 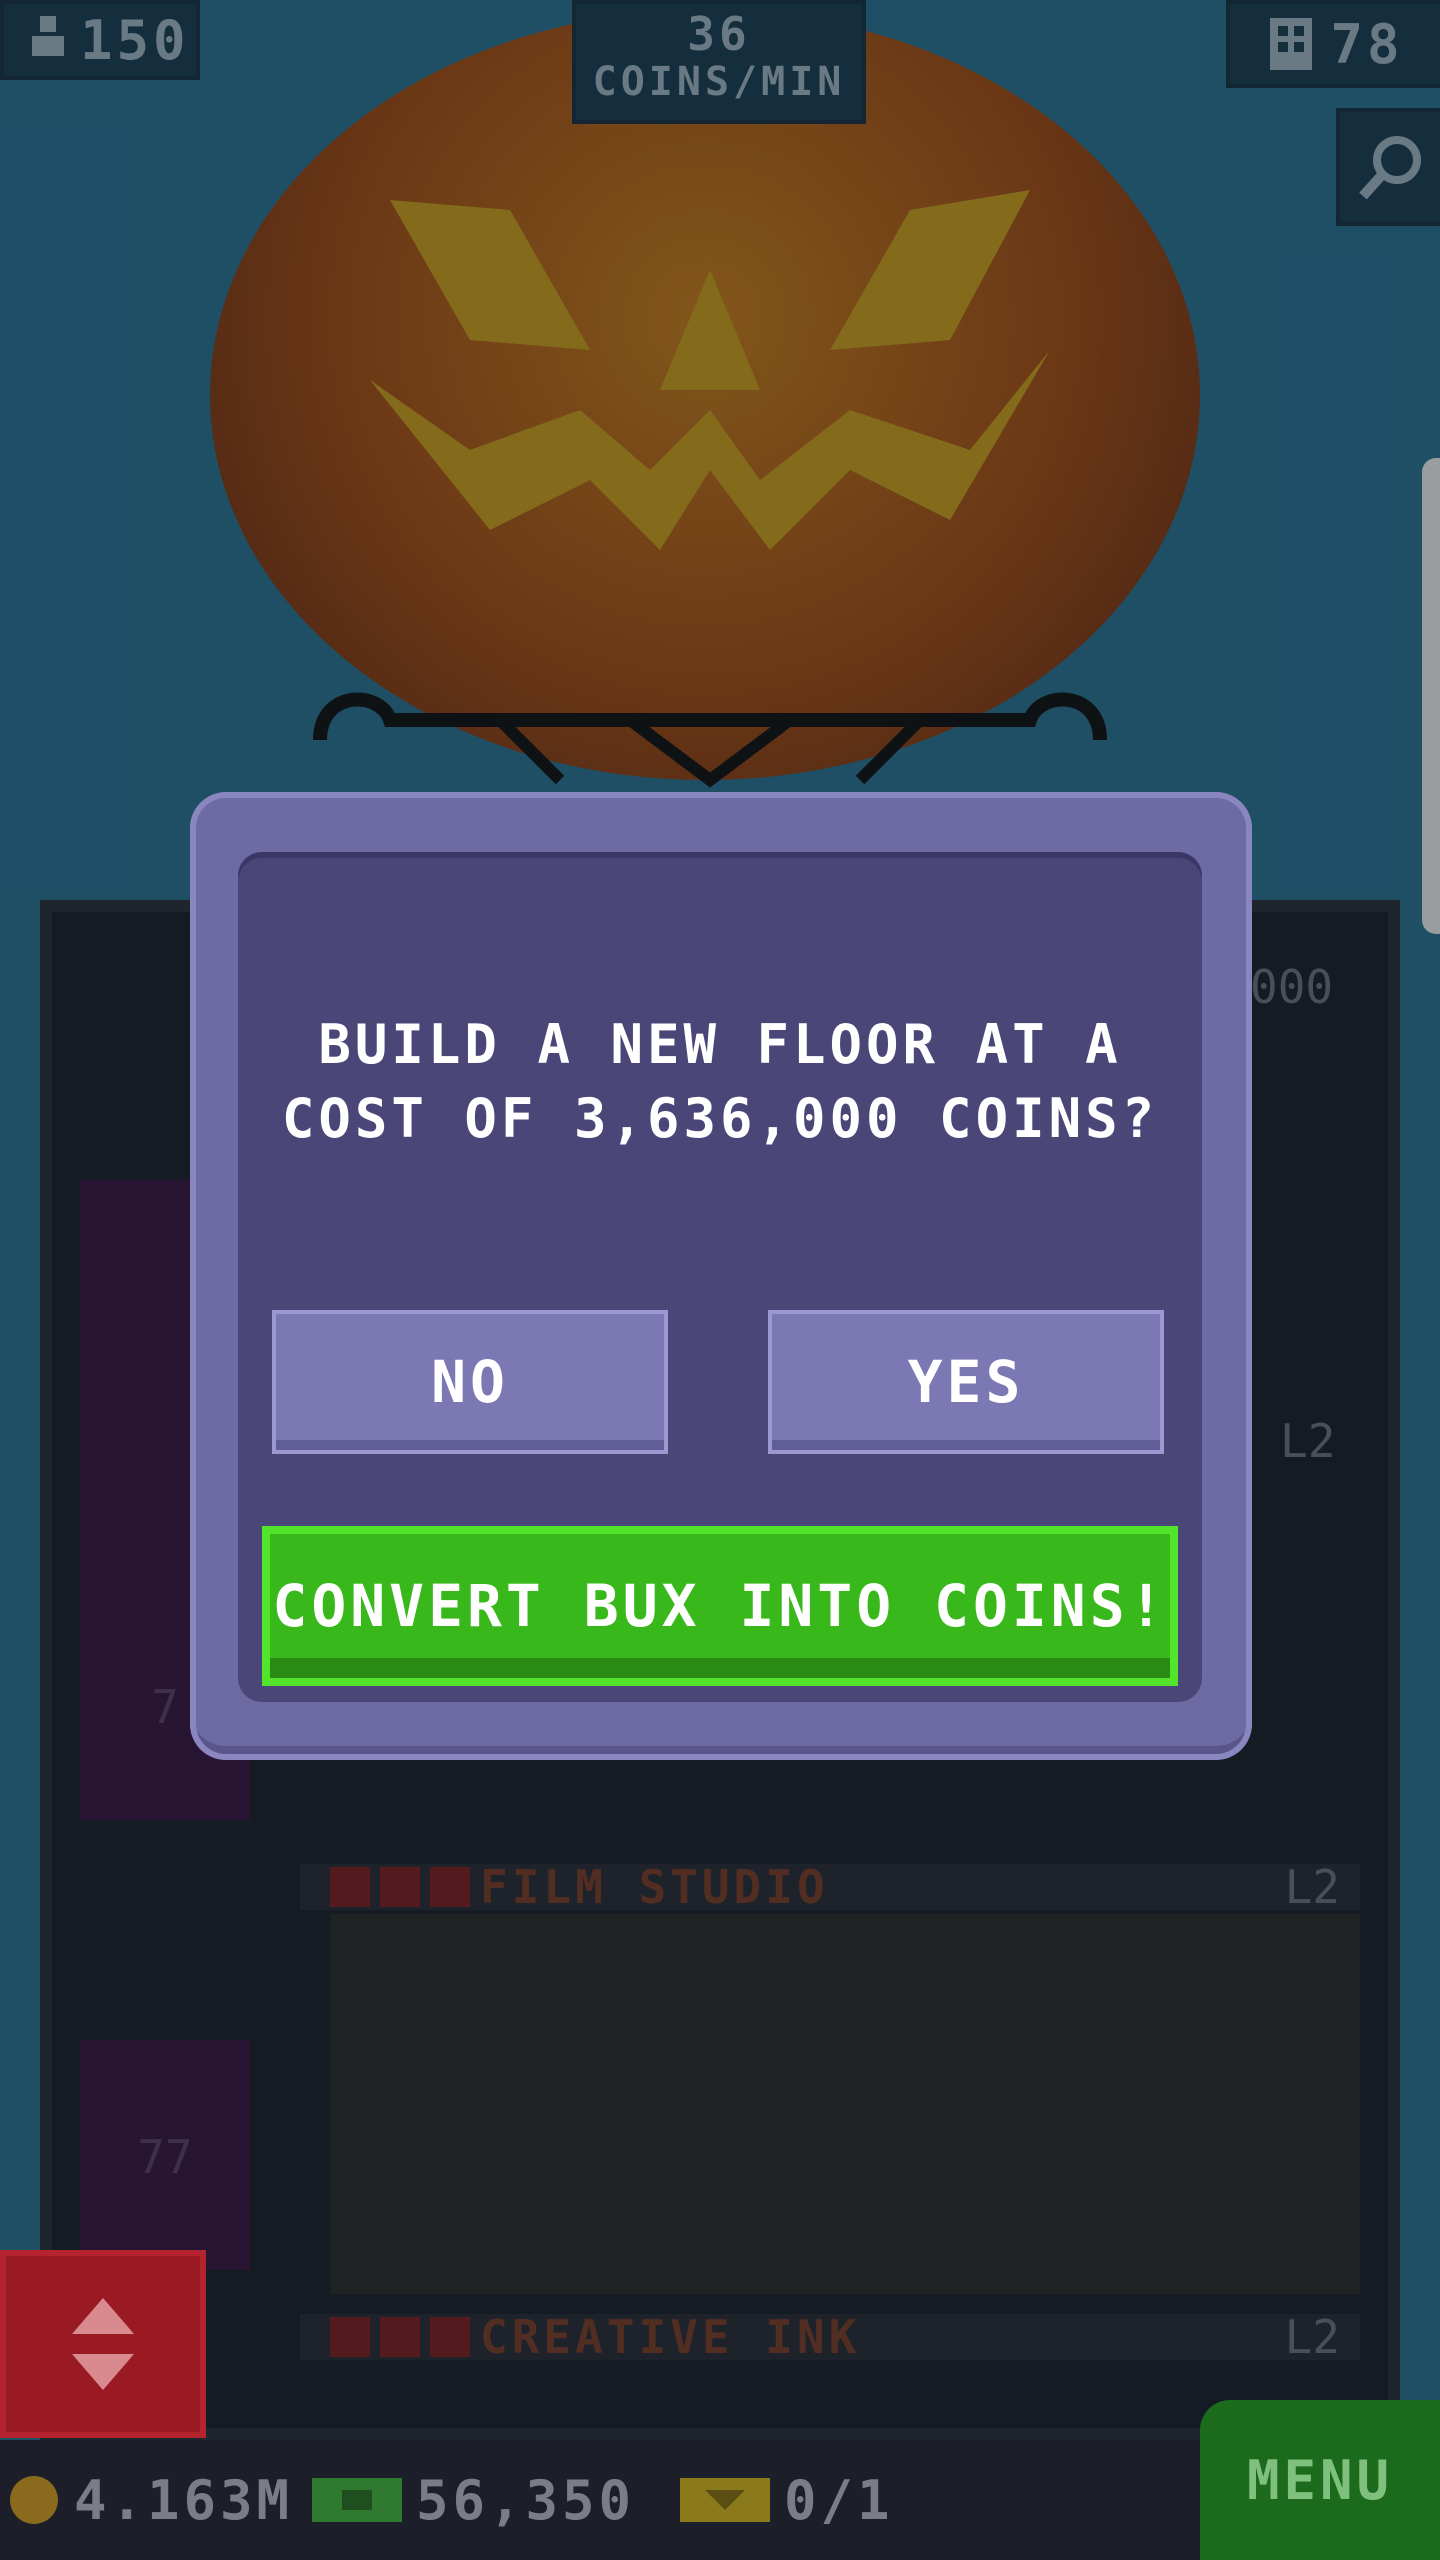 I want to click on bux-balance: 56,350, so click(x=473, y=2500).